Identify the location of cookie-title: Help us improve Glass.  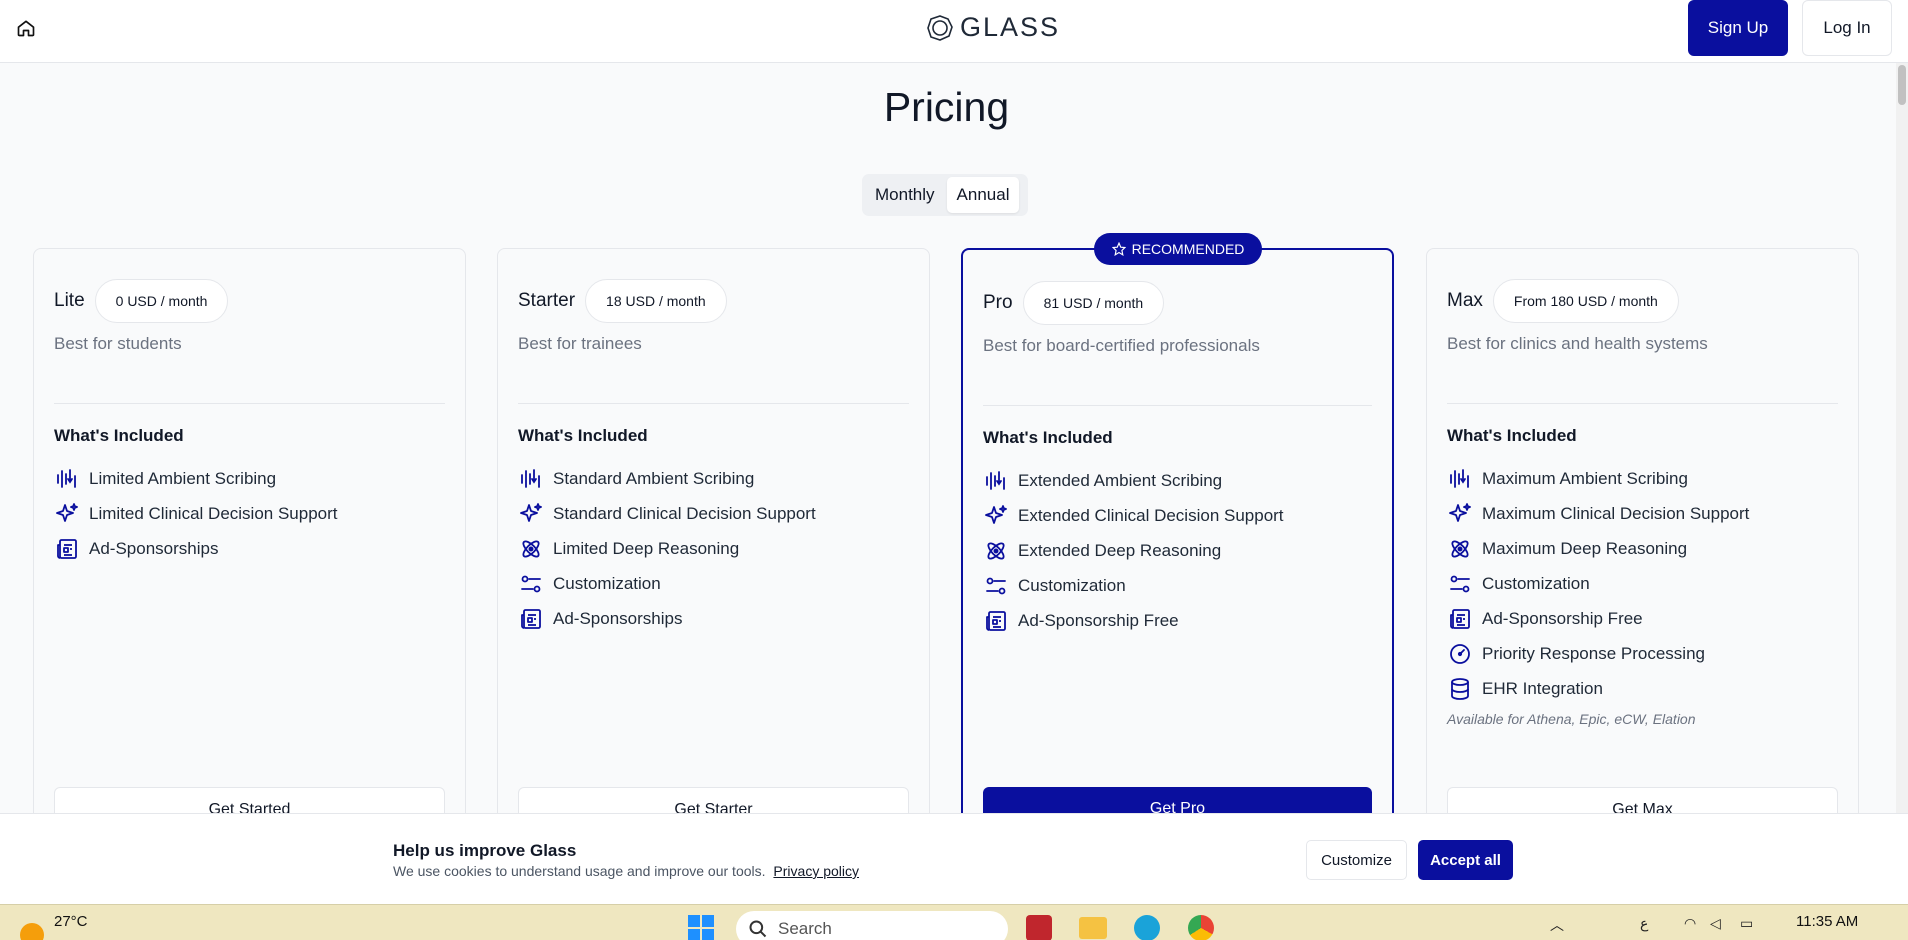
(485, 850).